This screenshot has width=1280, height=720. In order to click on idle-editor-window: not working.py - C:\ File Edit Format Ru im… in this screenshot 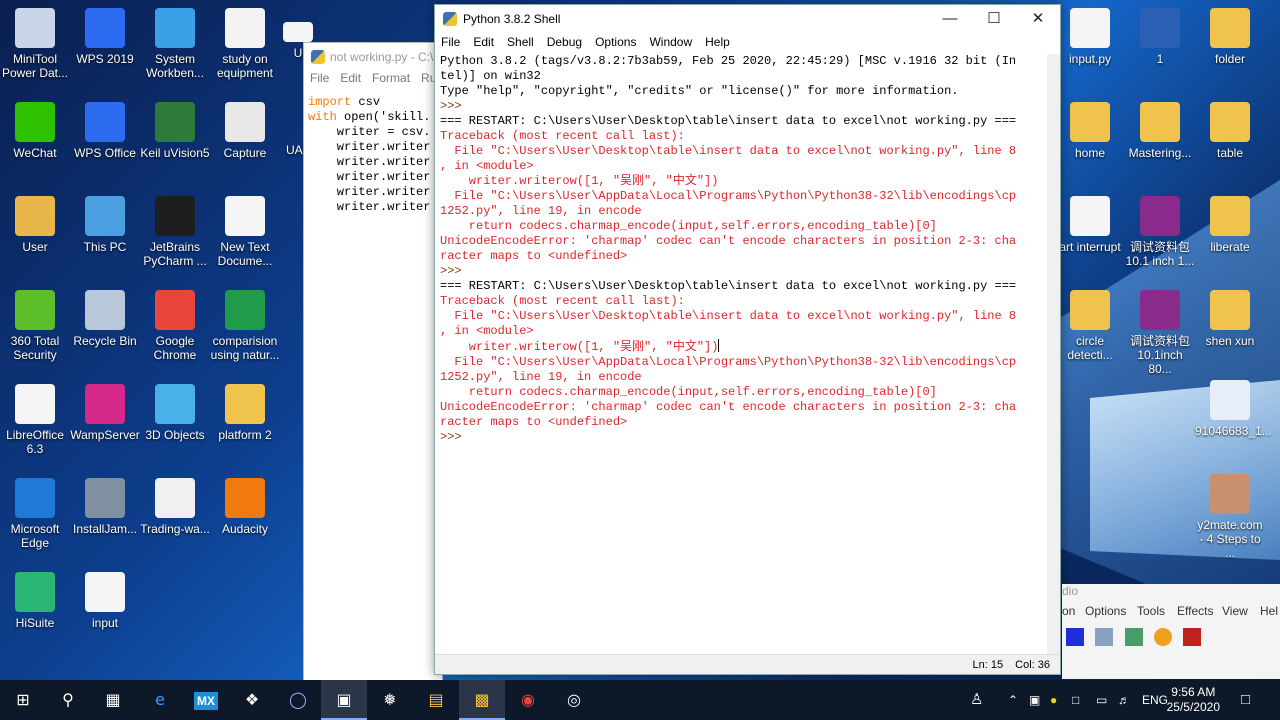, I will do `click(373, 362)`.